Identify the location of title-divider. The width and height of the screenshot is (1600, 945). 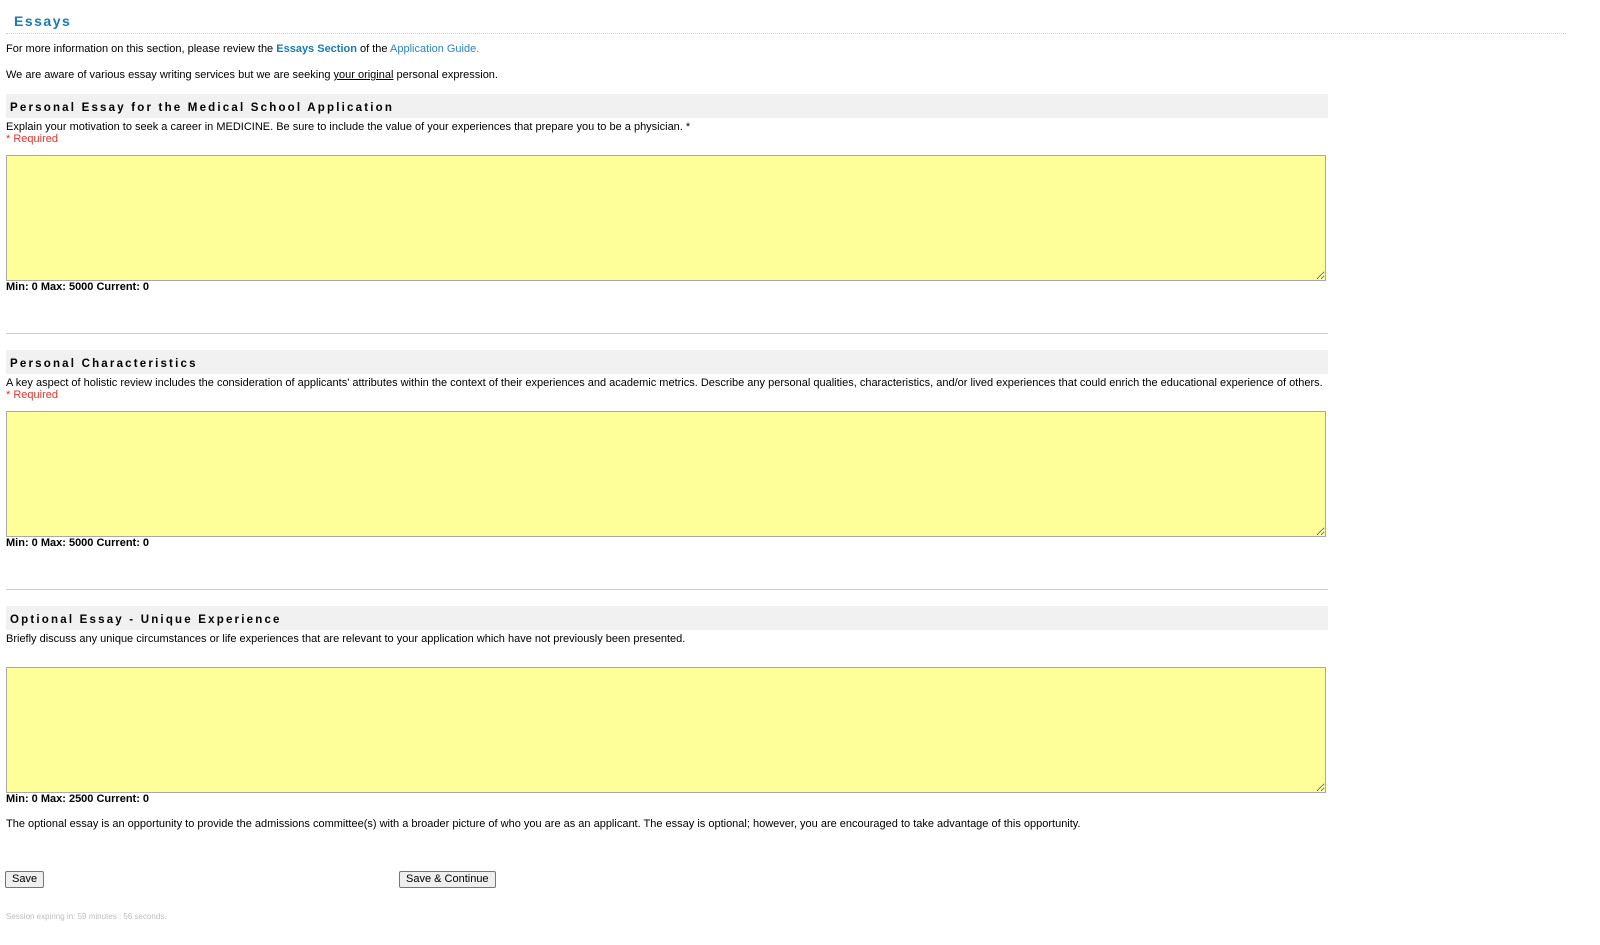
(786, 33).